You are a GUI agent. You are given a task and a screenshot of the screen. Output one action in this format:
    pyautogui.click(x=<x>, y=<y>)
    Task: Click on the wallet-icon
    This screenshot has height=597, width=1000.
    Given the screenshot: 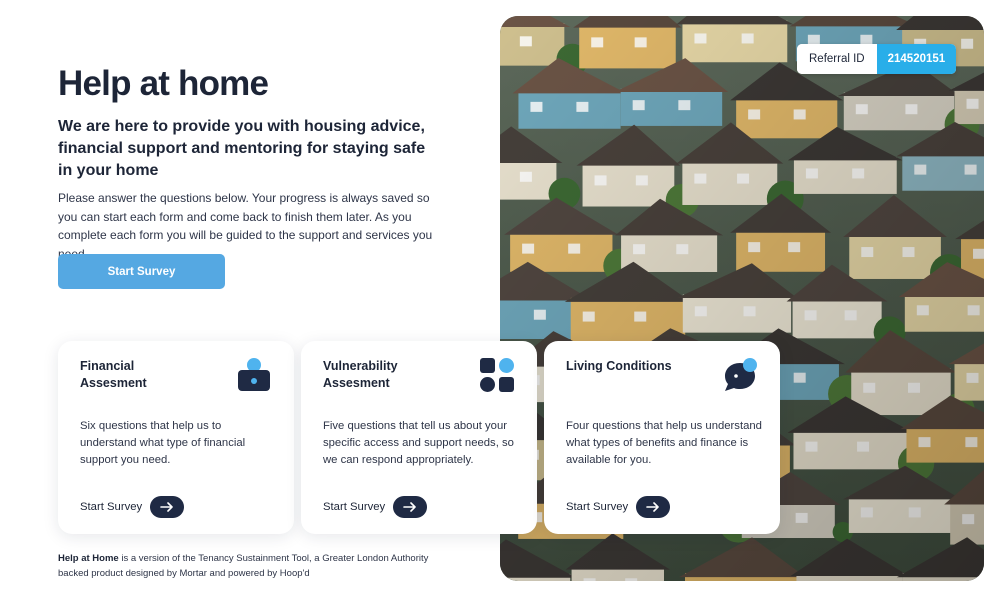 What is the action you would take?
    pyautogui.click(x=254, y=374)
    